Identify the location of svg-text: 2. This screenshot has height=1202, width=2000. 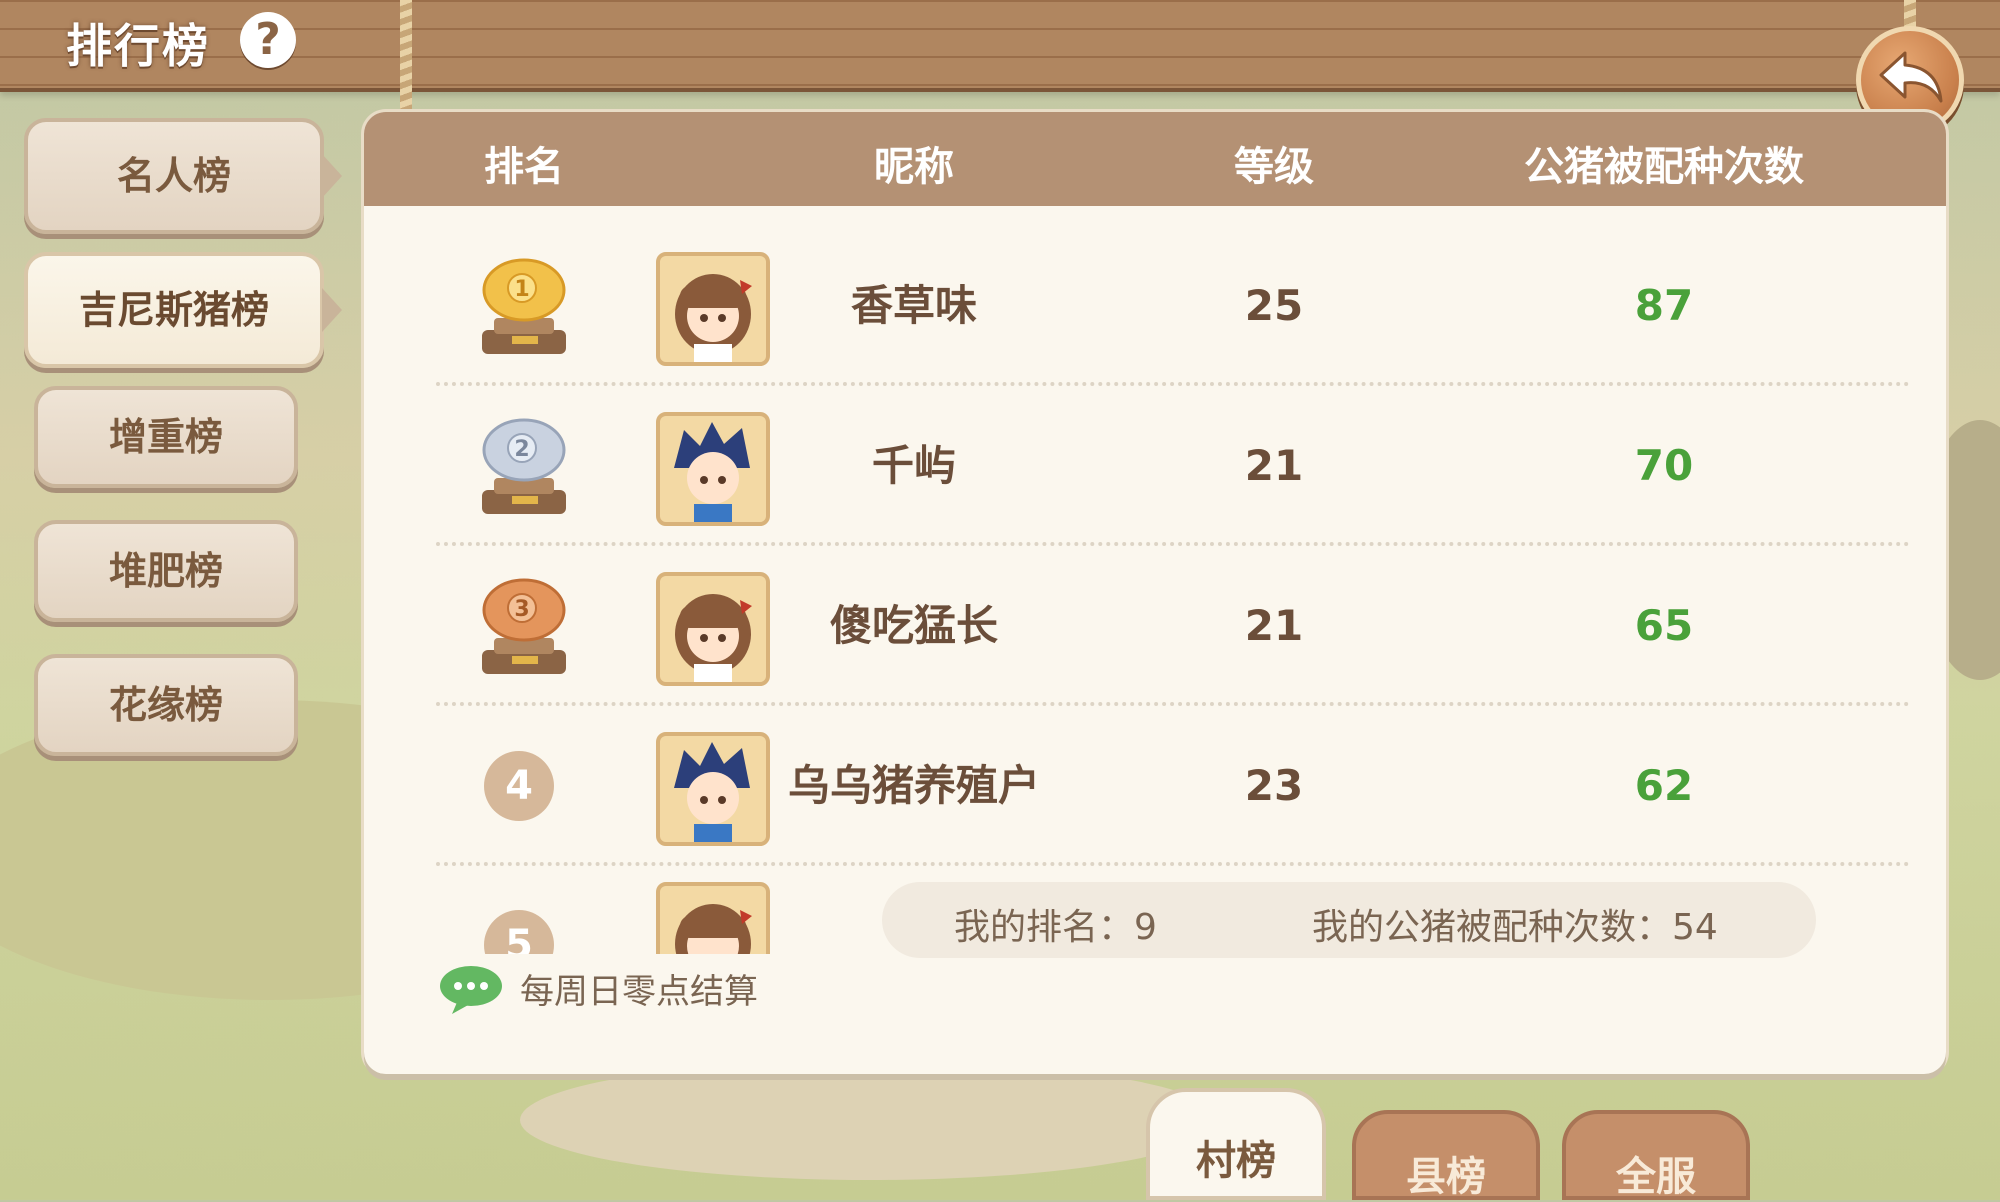
(521, 449).